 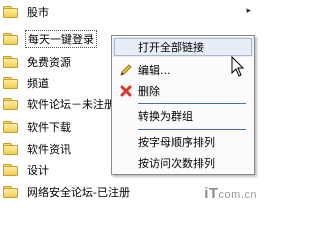 I want to click on folder-label: 软件资讯, so click(x=49, y=149).